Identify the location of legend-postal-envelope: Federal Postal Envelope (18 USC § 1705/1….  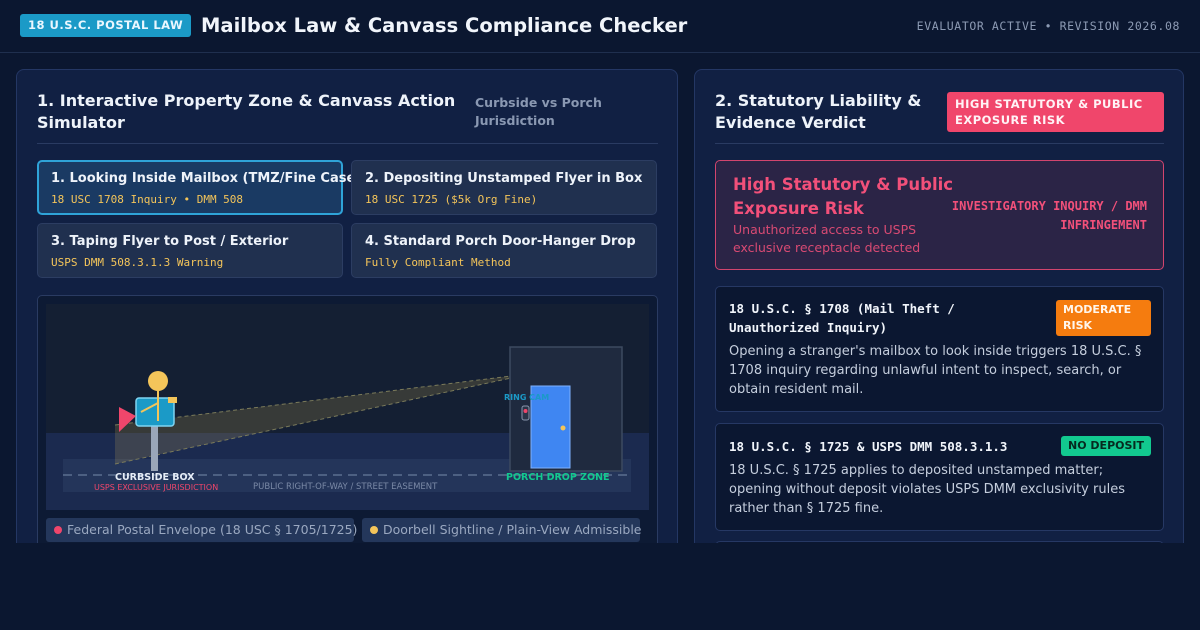
(202, 530).